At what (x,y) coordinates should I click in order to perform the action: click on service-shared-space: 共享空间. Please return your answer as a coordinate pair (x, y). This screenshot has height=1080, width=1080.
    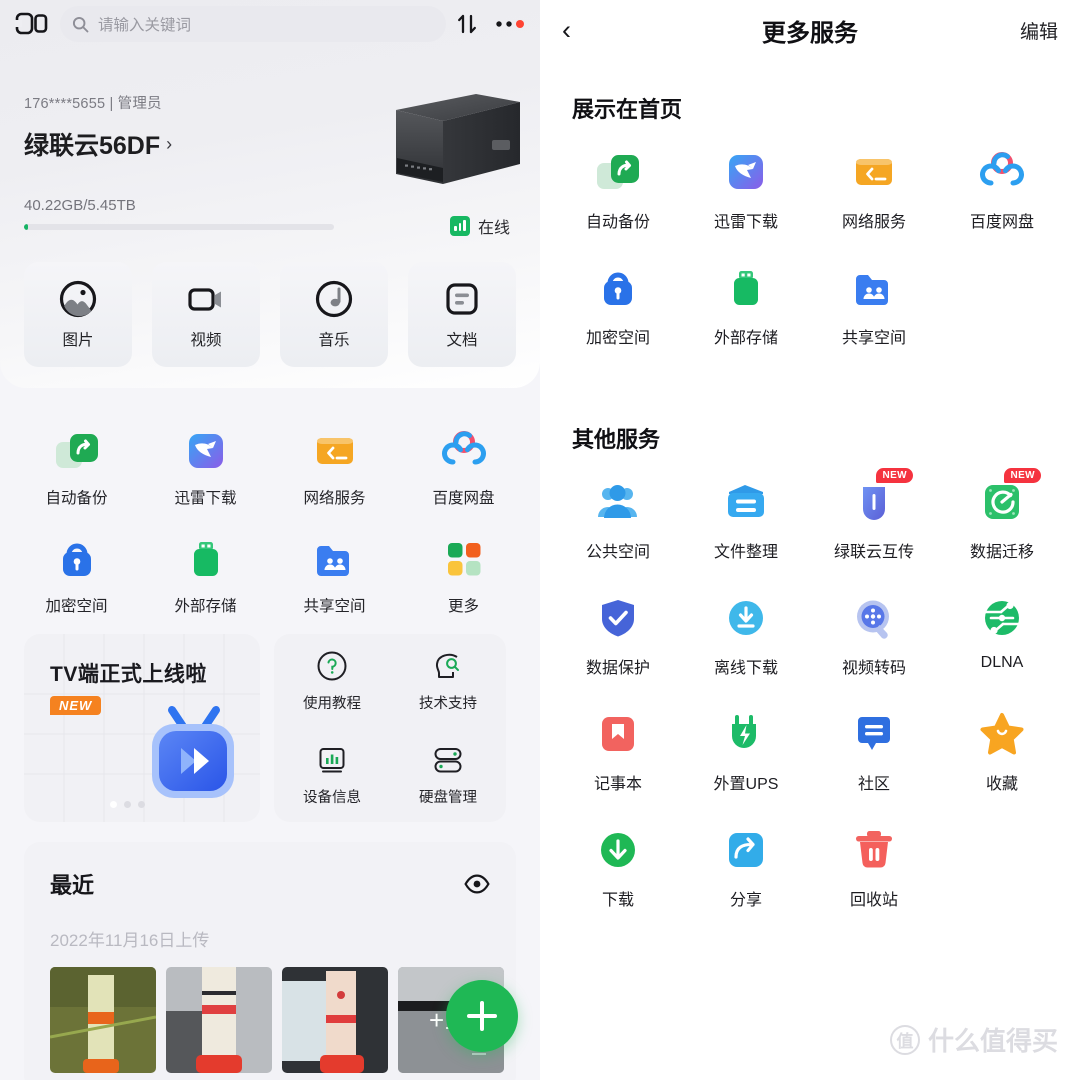
    Looking at the image, I should click on (874, 298).